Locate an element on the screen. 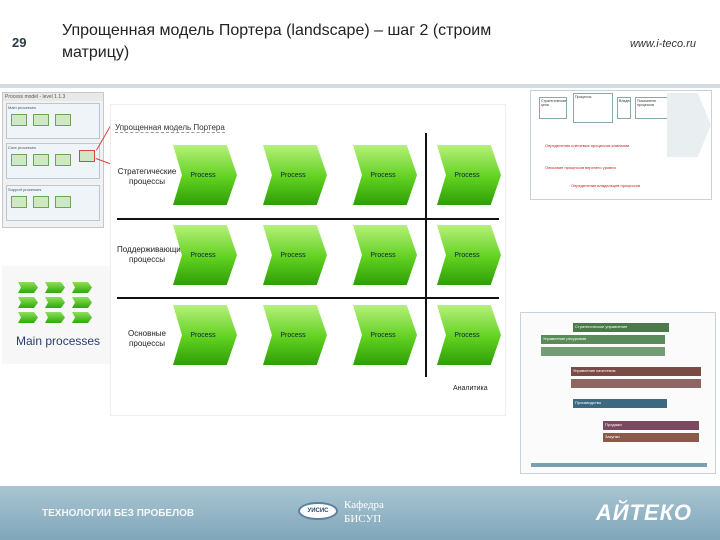 The image size is (720, 540). brand-logo: АЙТЕКО is located at coordinates (643, 512).